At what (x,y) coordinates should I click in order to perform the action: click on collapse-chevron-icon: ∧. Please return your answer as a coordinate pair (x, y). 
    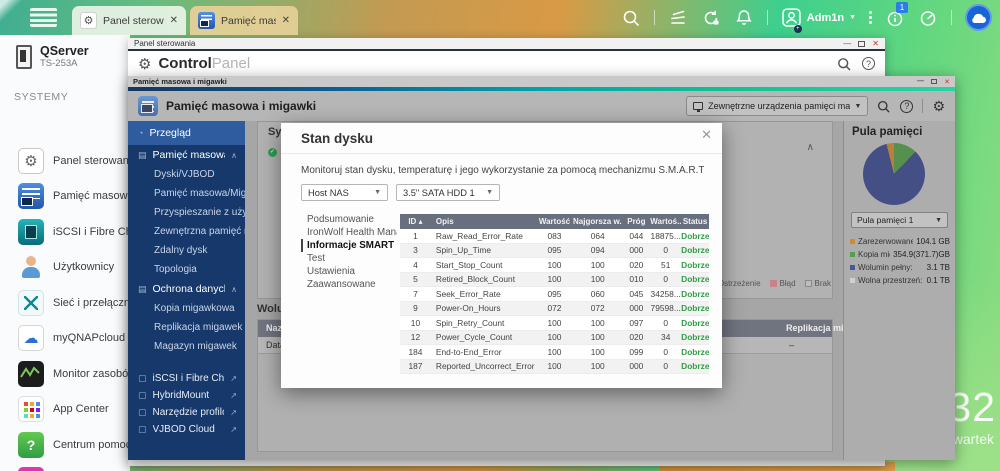
    Looking at the image, I should click on (810, 147).